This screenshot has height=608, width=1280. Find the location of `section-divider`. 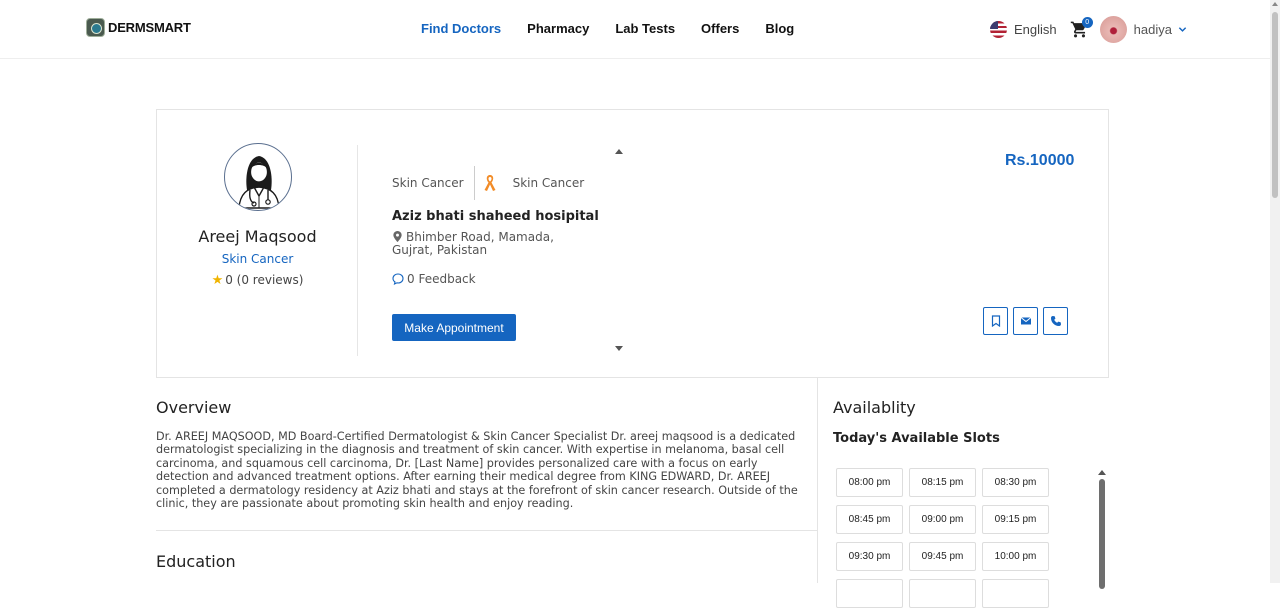

section-divider is located at coordinates (487, 530).